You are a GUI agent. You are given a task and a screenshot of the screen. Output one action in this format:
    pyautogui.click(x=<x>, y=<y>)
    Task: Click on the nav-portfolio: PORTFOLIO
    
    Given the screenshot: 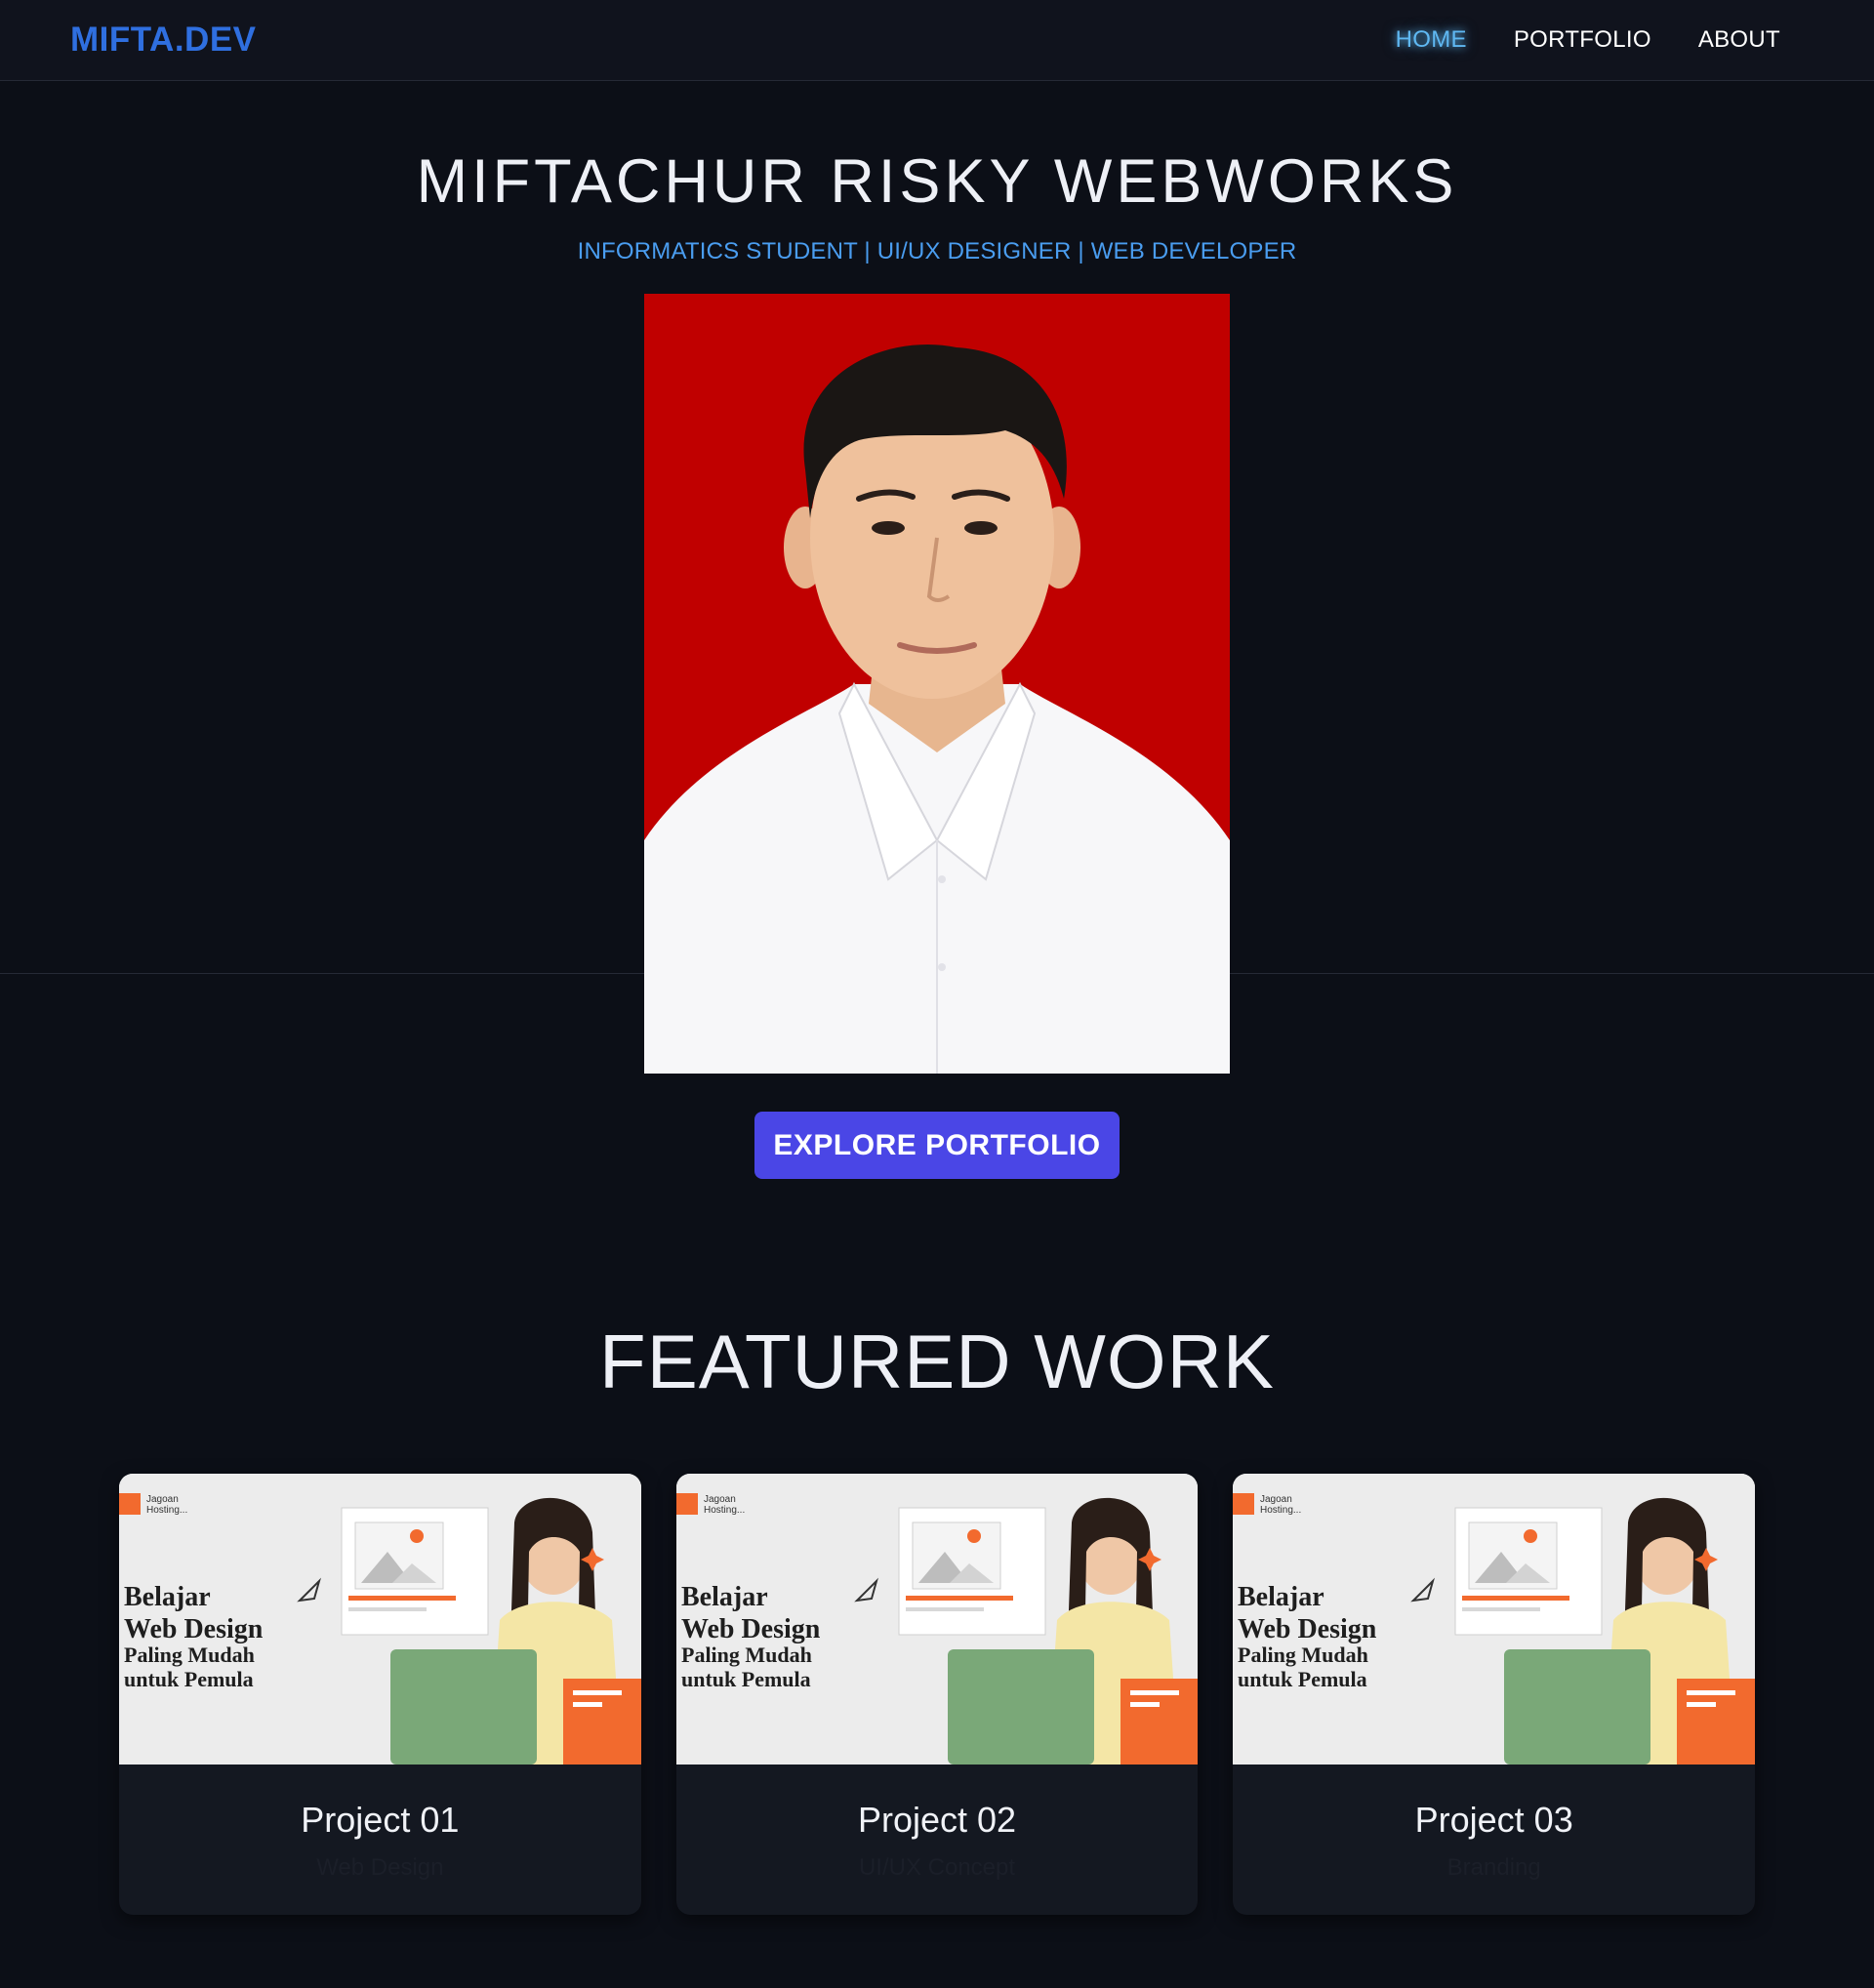 What is the action you would take?
    pyautogui.click(x=1582, y=40)
    